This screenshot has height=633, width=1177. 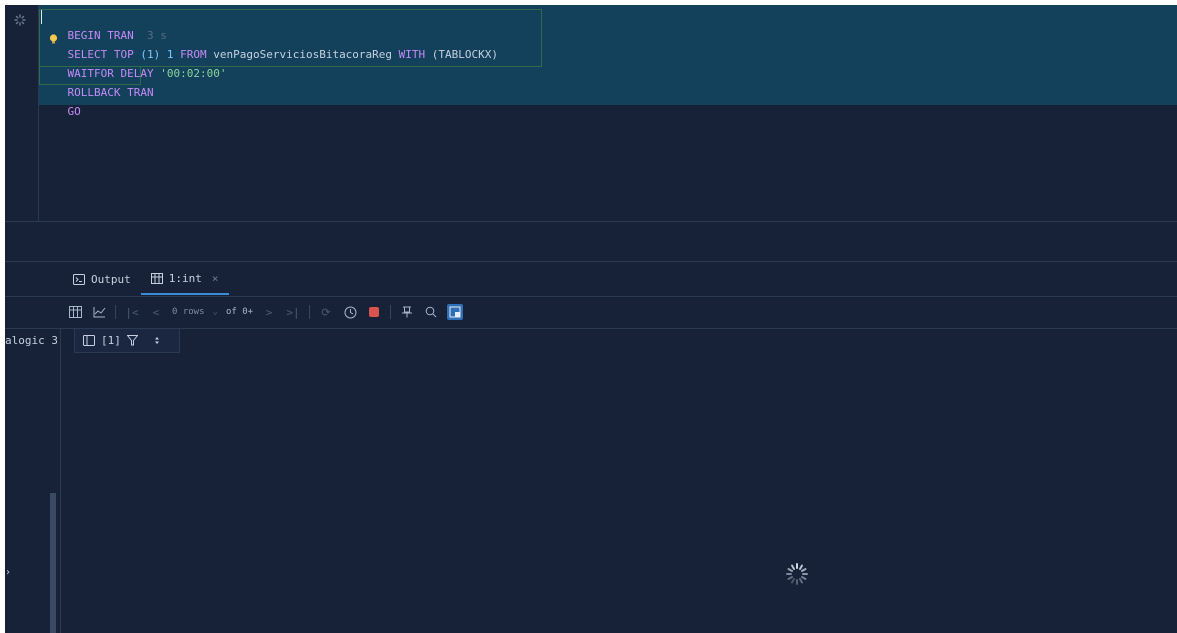 I want to click on grid-column-header: [1], so click(x=127, y=341).